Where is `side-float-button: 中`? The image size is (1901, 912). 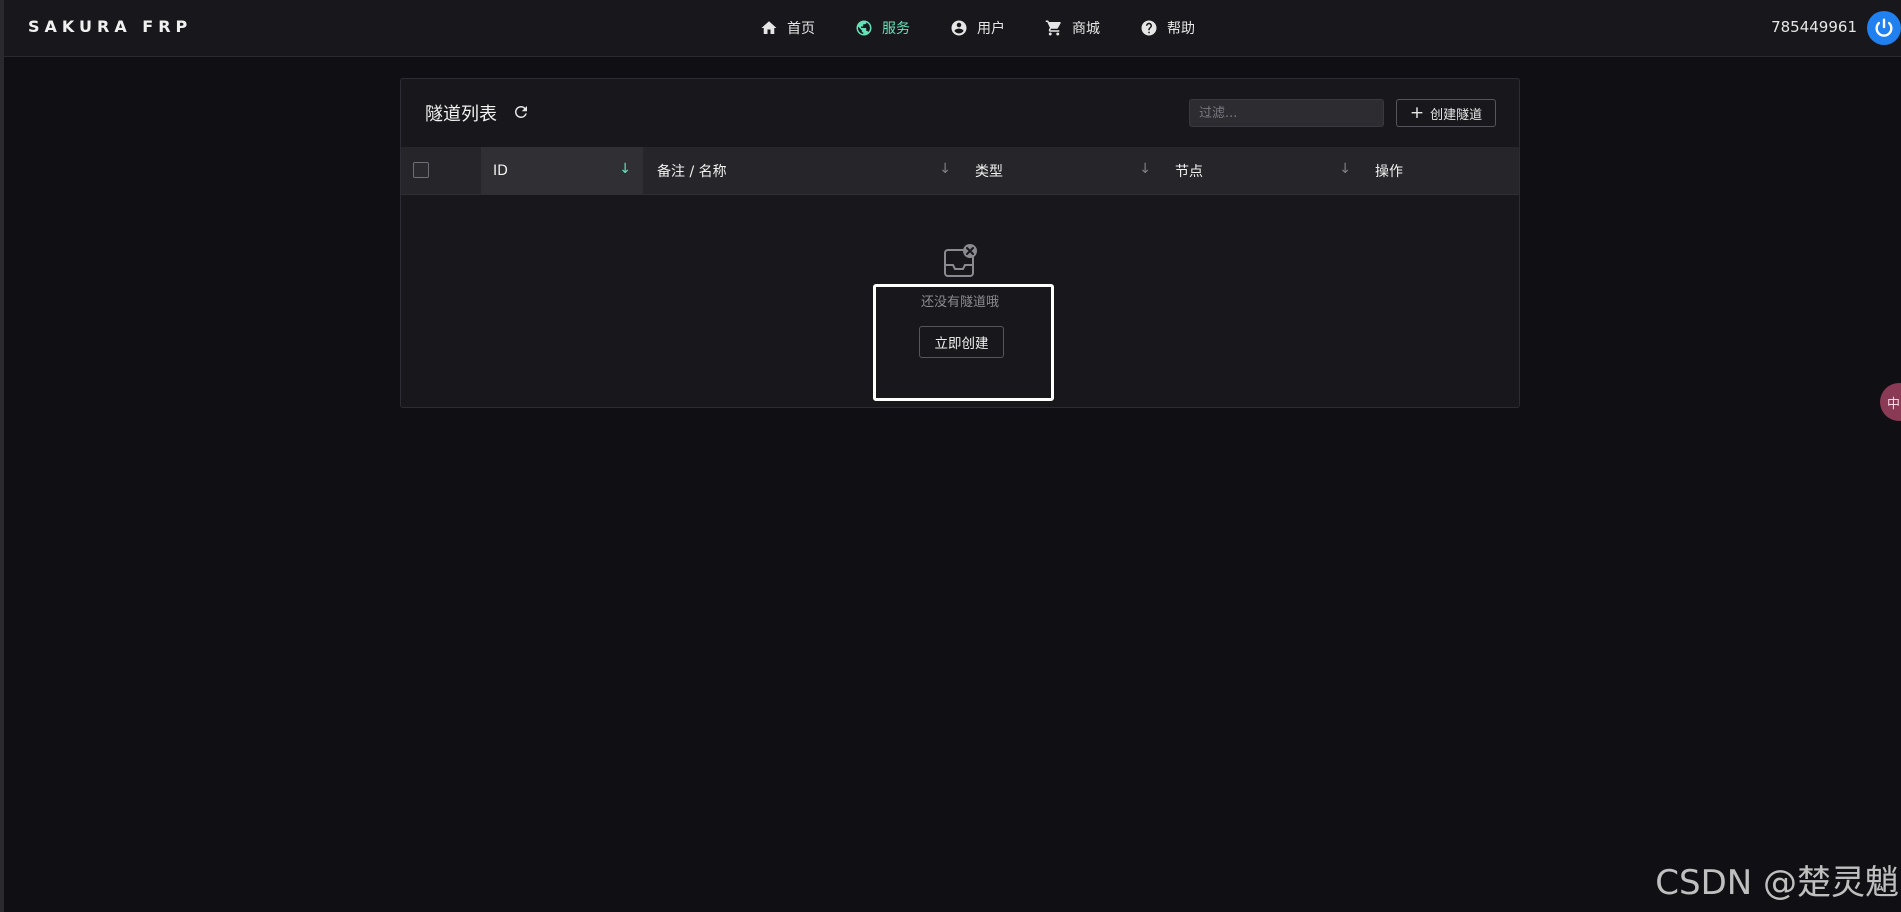
side-float-button: 中 is located at coordinates (1890, 402).